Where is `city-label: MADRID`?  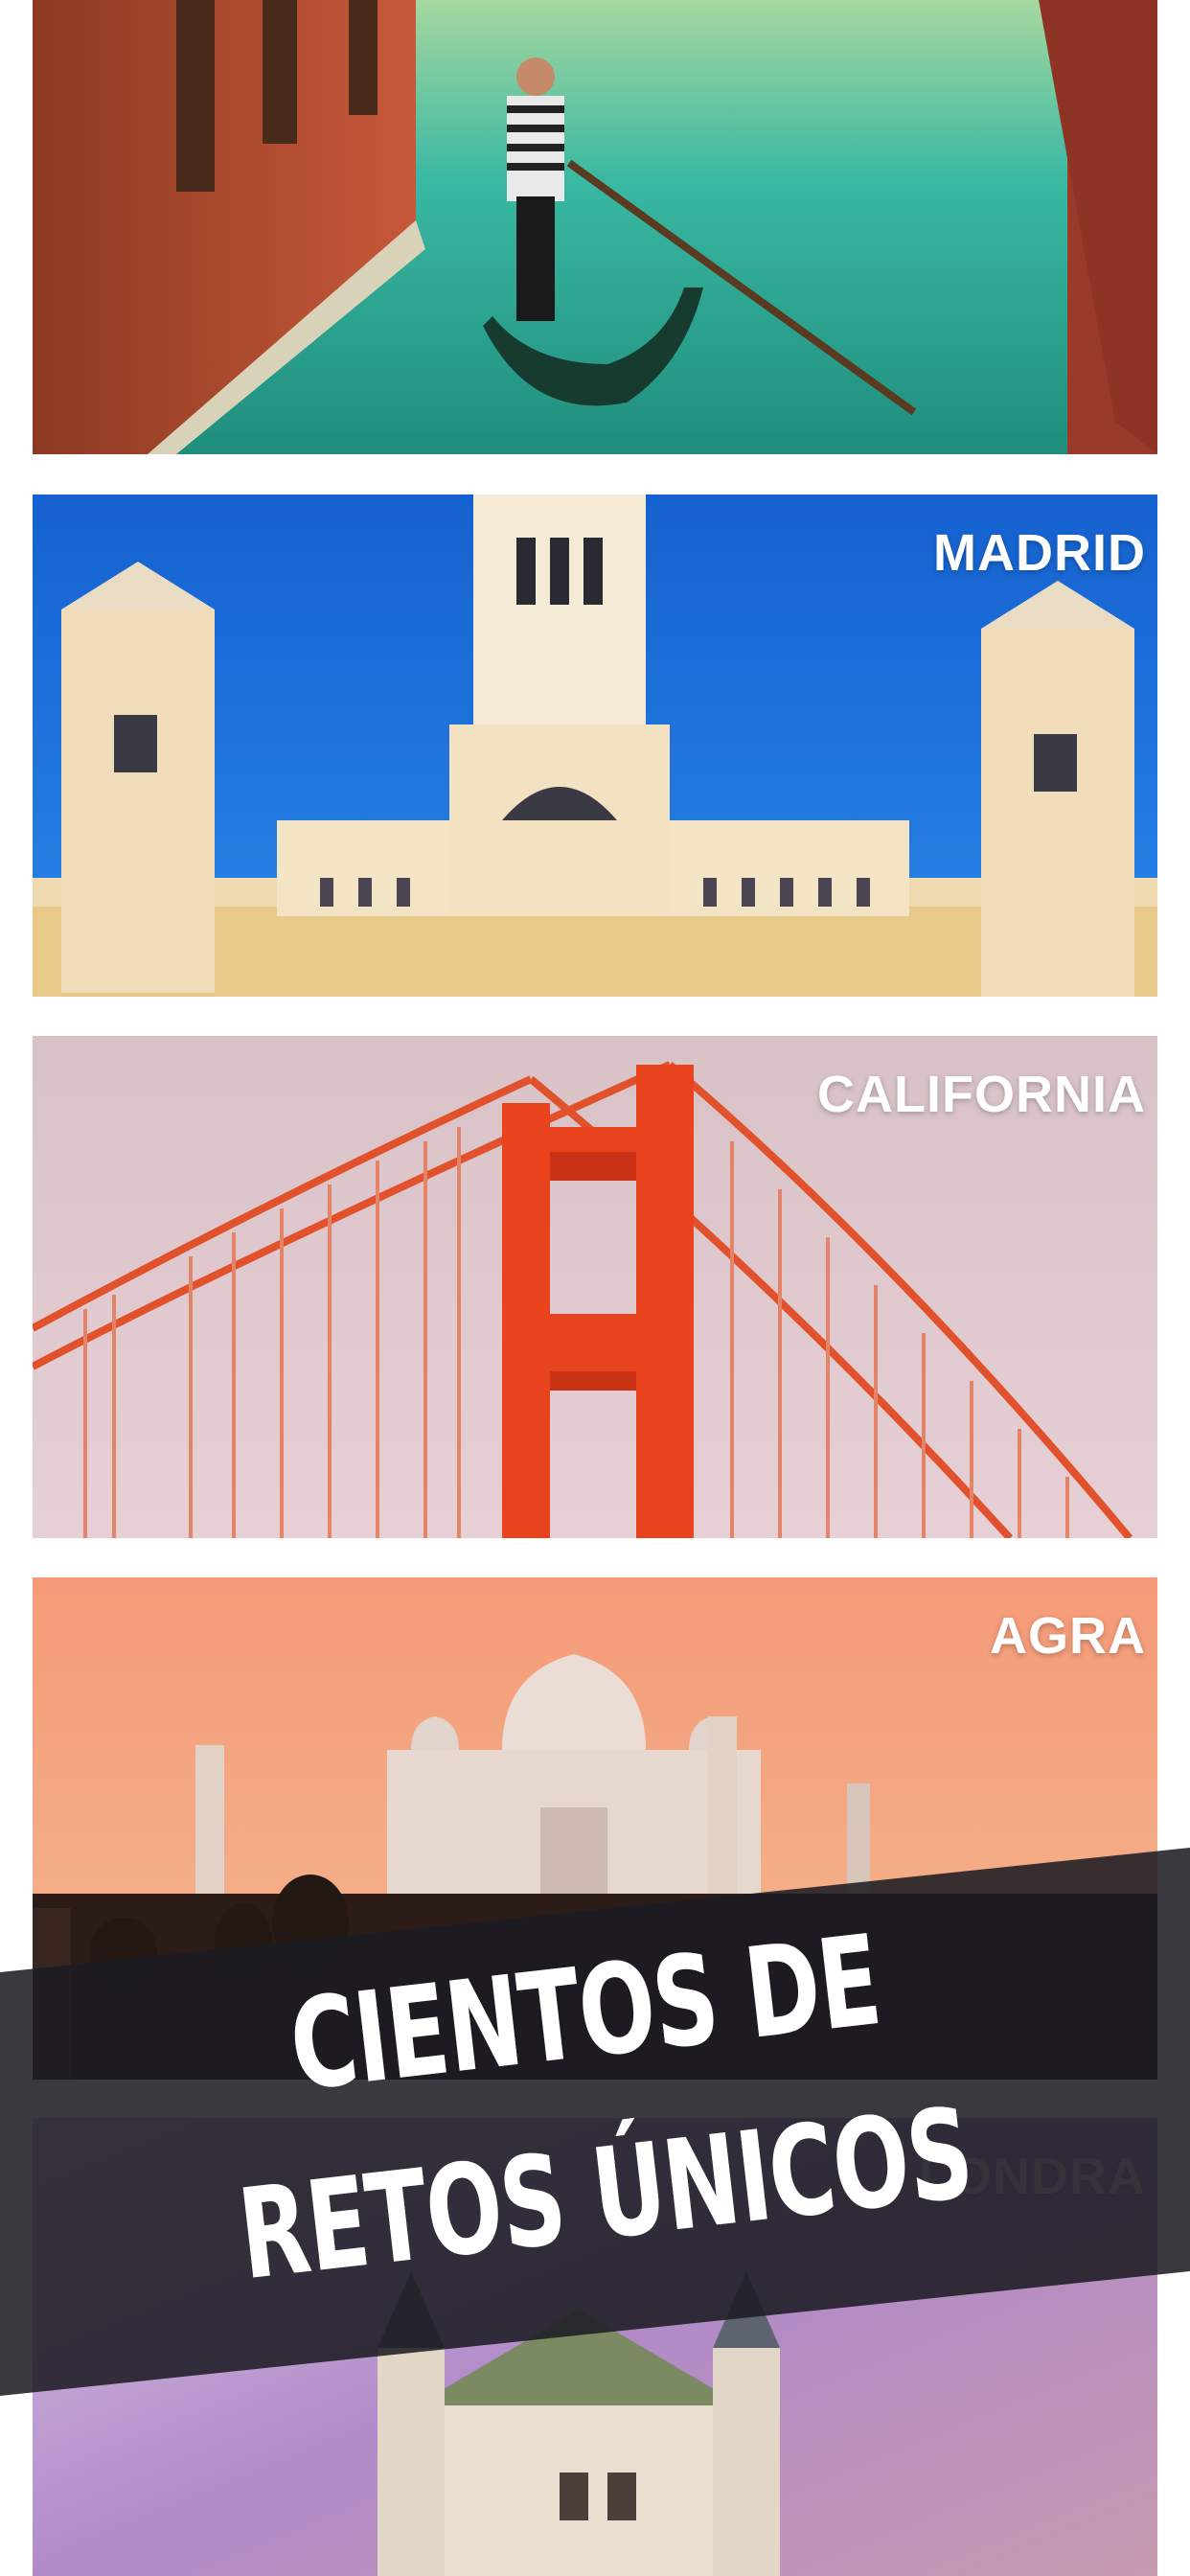
city-label: MADRID is located at coordinates (1039, 553).